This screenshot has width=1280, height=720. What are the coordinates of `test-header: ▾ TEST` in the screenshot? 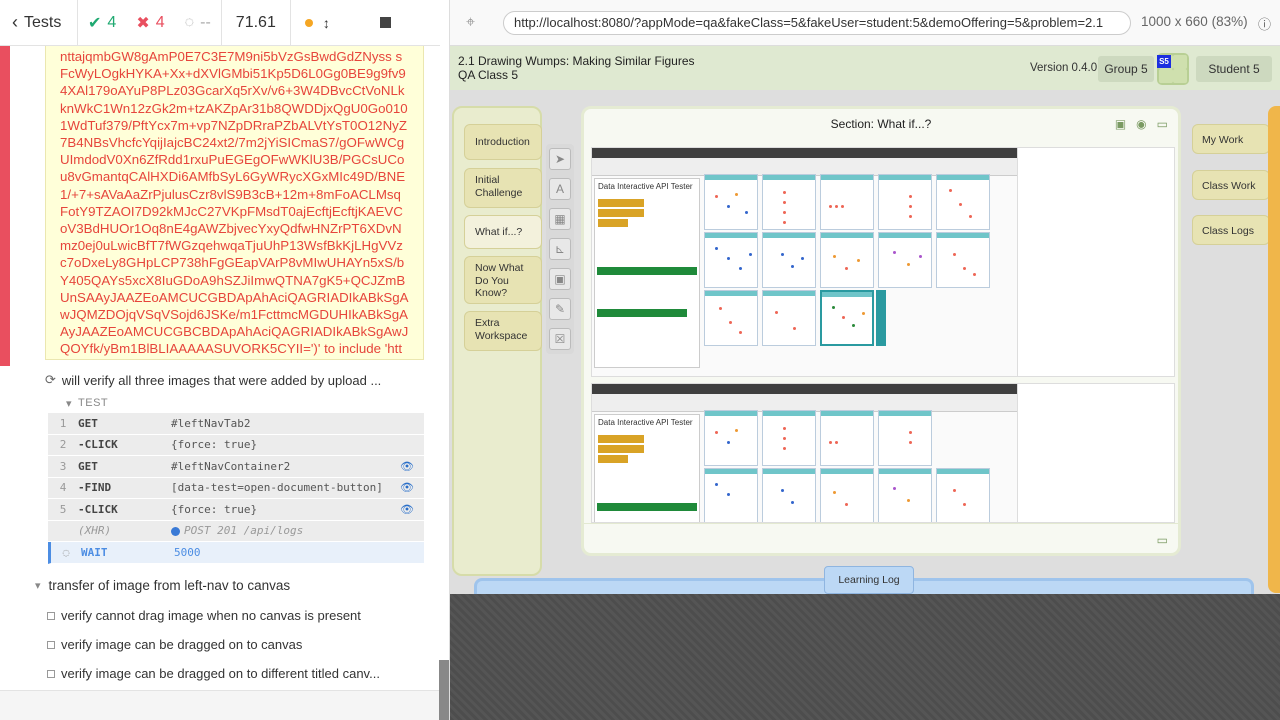 It's located at (87, 403).